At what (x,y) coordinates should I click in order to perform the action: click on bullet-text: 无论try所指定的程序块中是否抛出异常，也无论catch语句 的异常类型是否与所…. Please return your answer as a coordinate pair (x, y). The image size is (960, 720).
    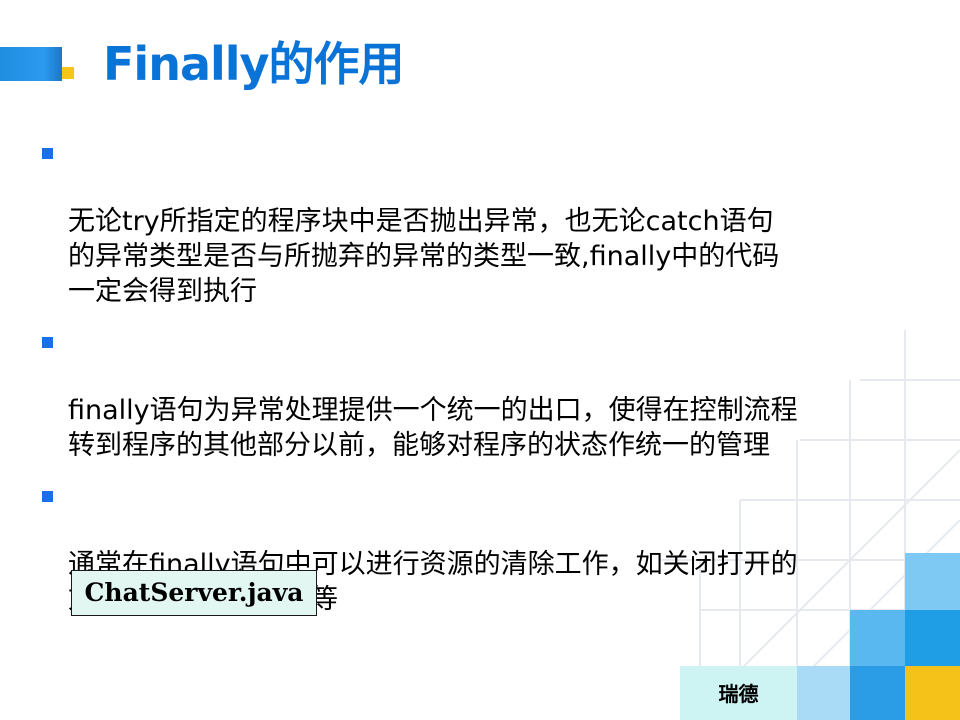
    Looking at the image, I should click on (424, 256).